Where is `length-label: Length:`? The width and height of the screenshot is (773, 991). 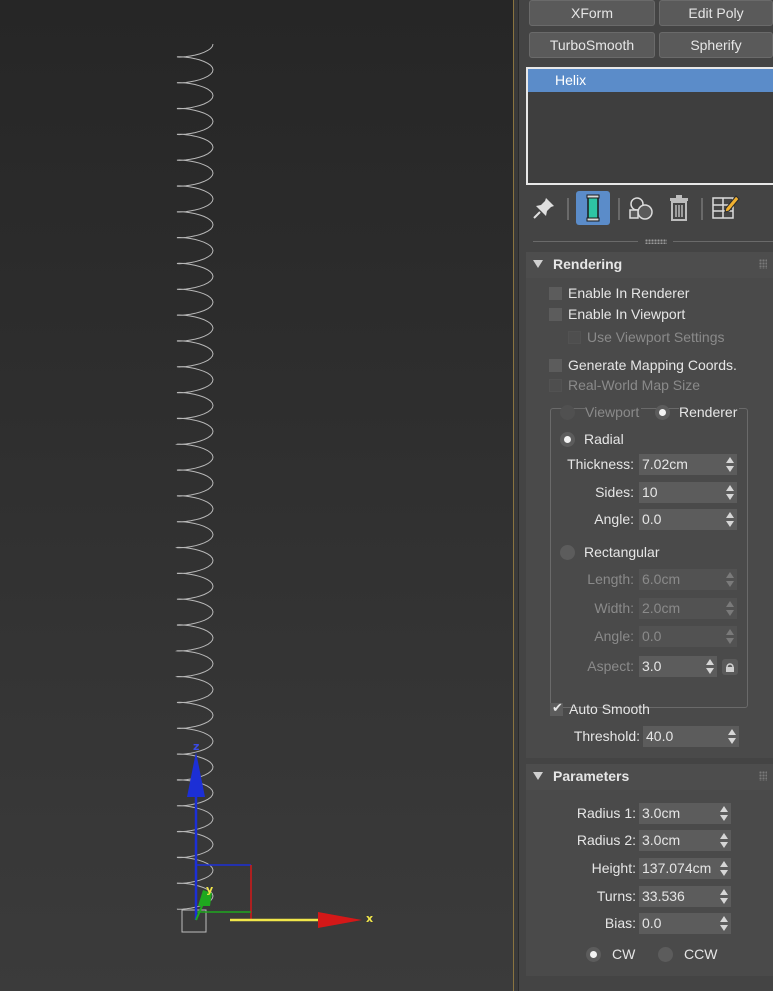 length-label: Length: is located at coordinates (610, 579).